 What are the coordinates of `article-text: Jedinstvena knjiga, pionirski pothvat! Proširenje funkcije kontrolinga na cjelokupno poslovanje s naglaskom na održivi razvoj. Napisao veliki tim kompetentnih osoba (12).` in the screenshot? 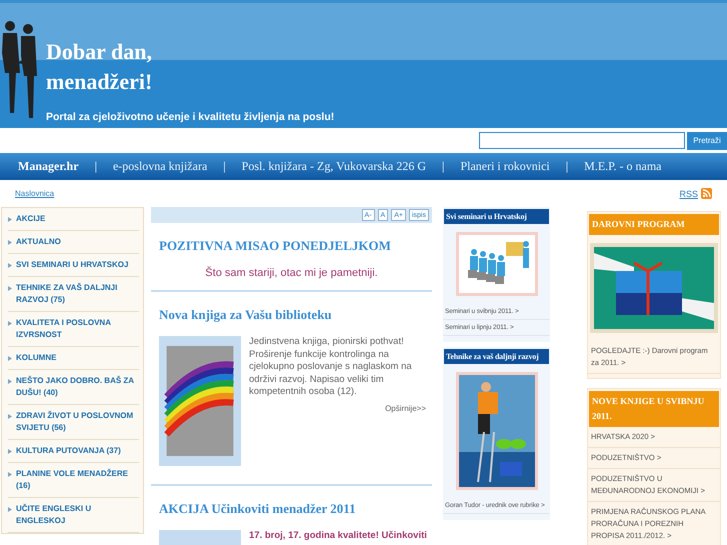 It's located at (331, 367).